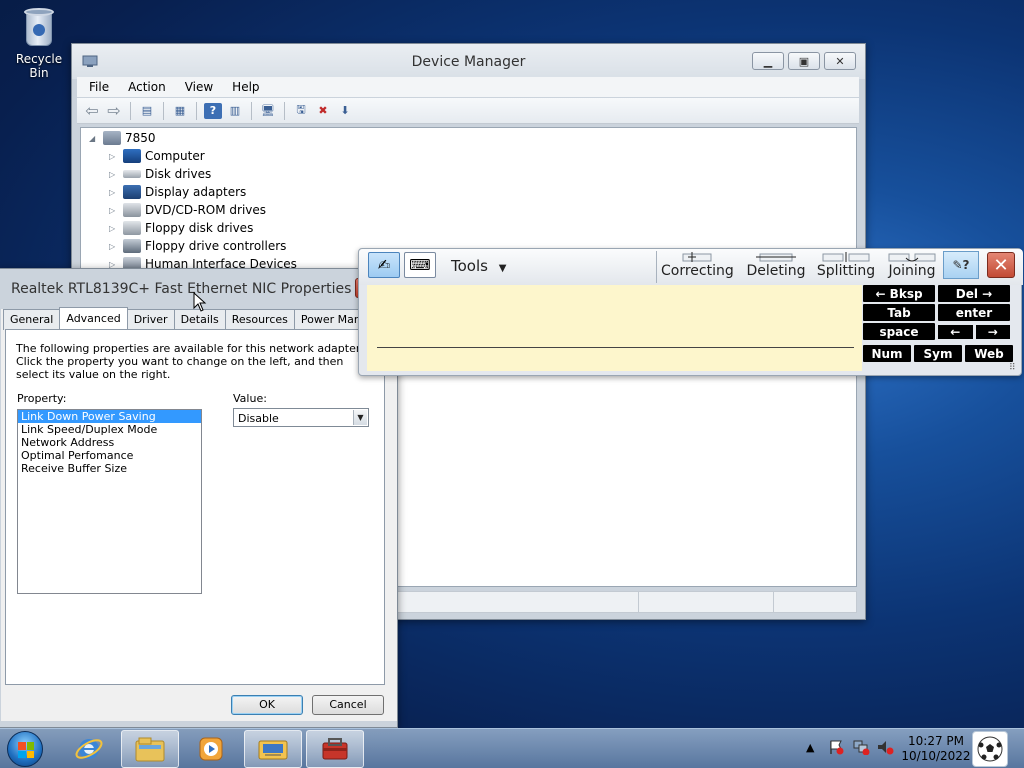 Image resolution: width=1024 pixels, height=768 pixels. What do you see at coordinates (912, 257) in the screenshot?
I see `joining-icon` at bounding box center [912, 257].